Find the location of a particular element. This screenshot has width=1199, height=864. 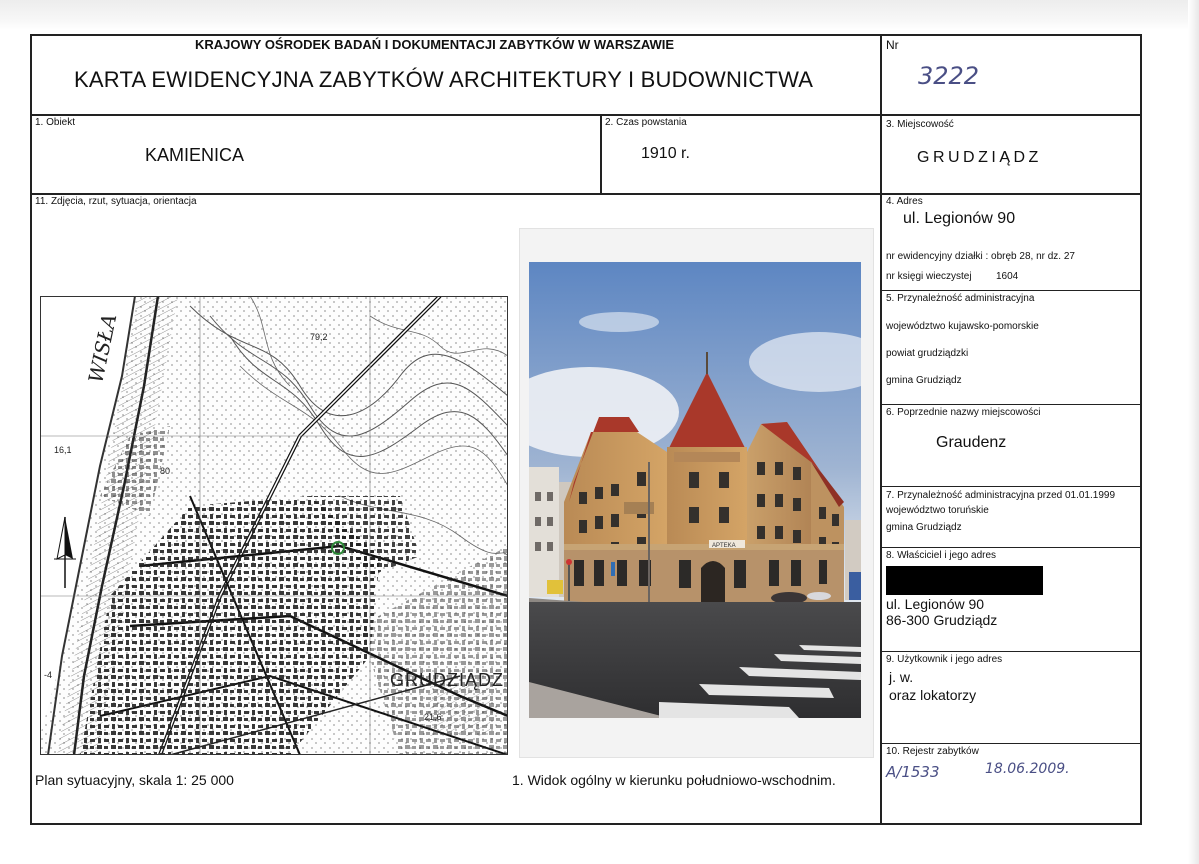

adres-ksiega-label: nr księgi wieczystej is located at coordinates (929, 276).